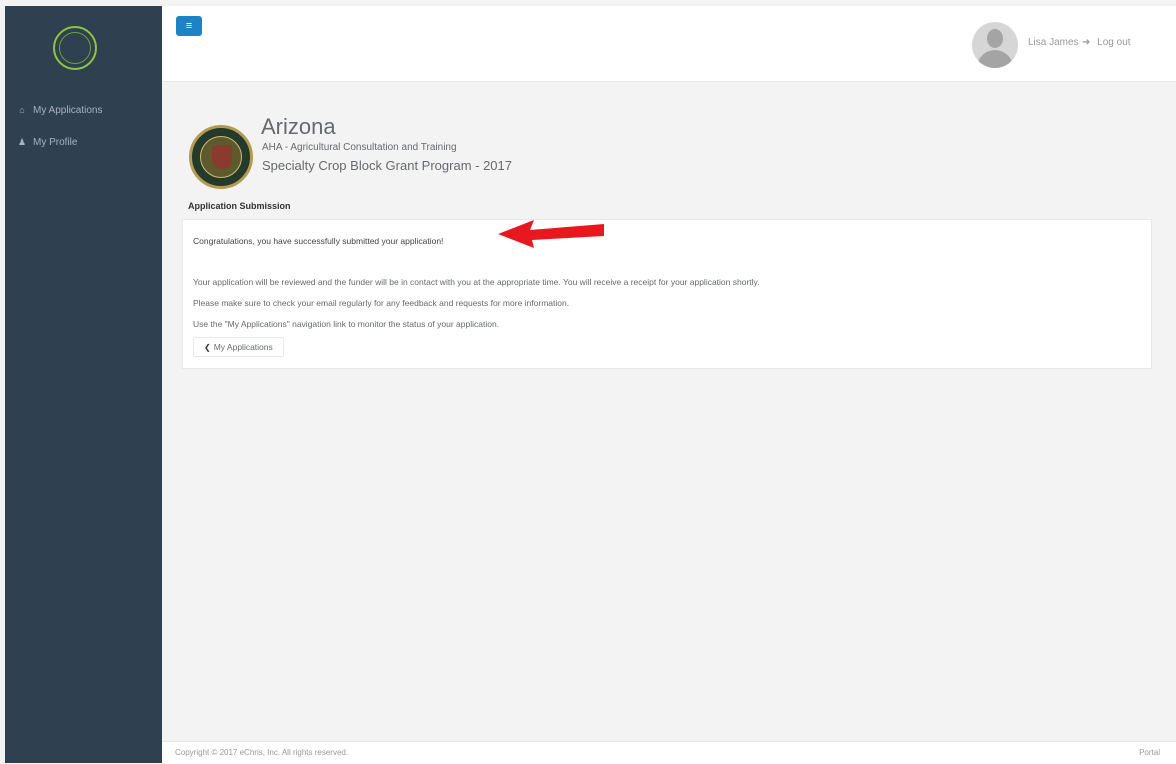 The height and width of the screenshot is (764, 1176). I want to click on my-applications-button-label: My Applications, so click(243, 347).